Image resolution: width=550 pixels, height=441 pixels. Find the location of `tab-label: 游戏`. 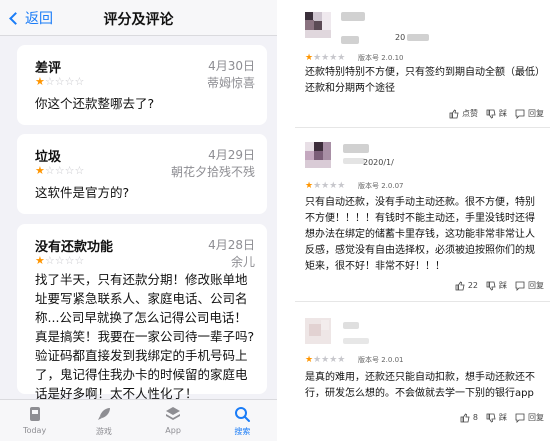

tab-label: 游戏 is located at coordinates (103, 431).